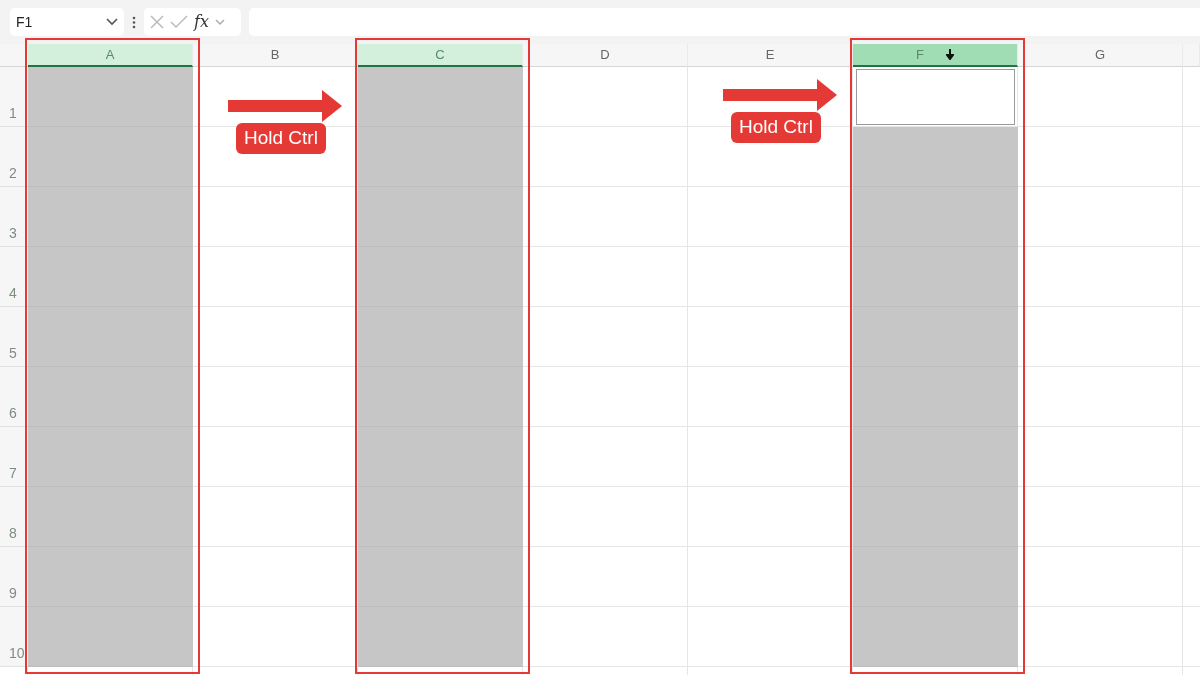  What do you see at coordinates (935, 97) in the screenshot?
I see `active-cell` at bounding box center [935, 97].